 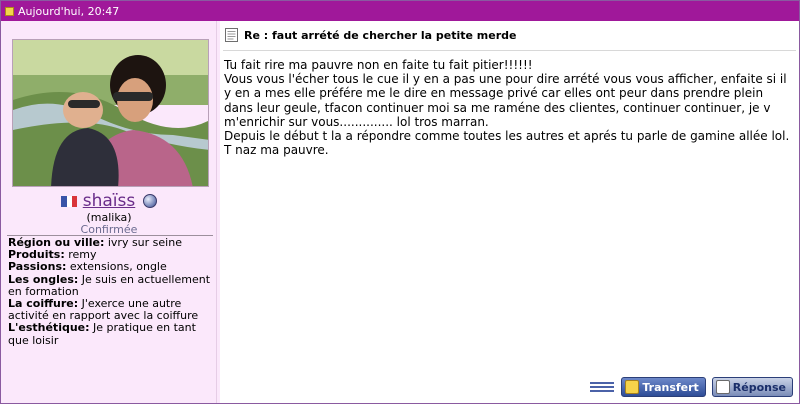 What do you see at coordinates (80, 255) in the screenshot?
I see `info-value: remy` at bounding box center [80, 255].